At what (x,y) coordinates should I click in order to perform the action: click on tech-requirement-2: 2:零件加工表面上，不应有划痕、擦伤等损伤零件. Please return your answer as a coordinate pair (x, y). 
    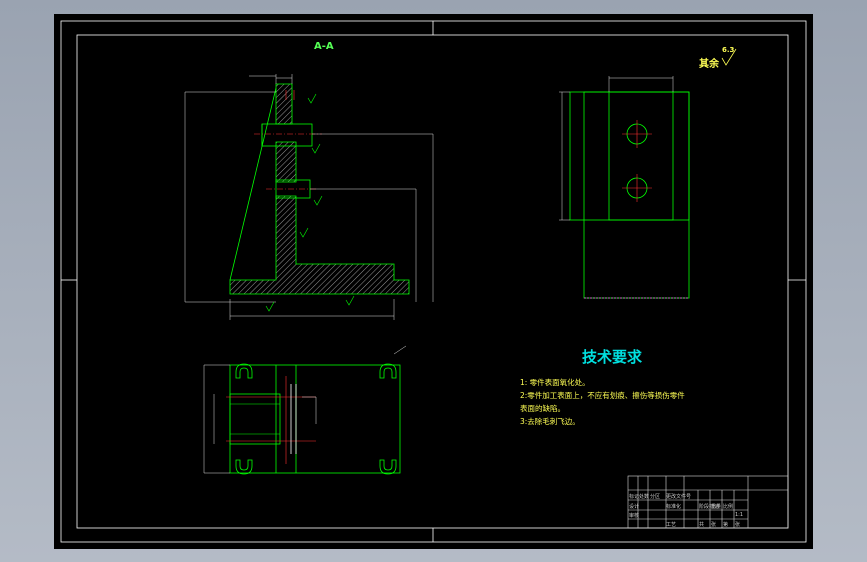
    Looking at the image, I should click on (602, 395).